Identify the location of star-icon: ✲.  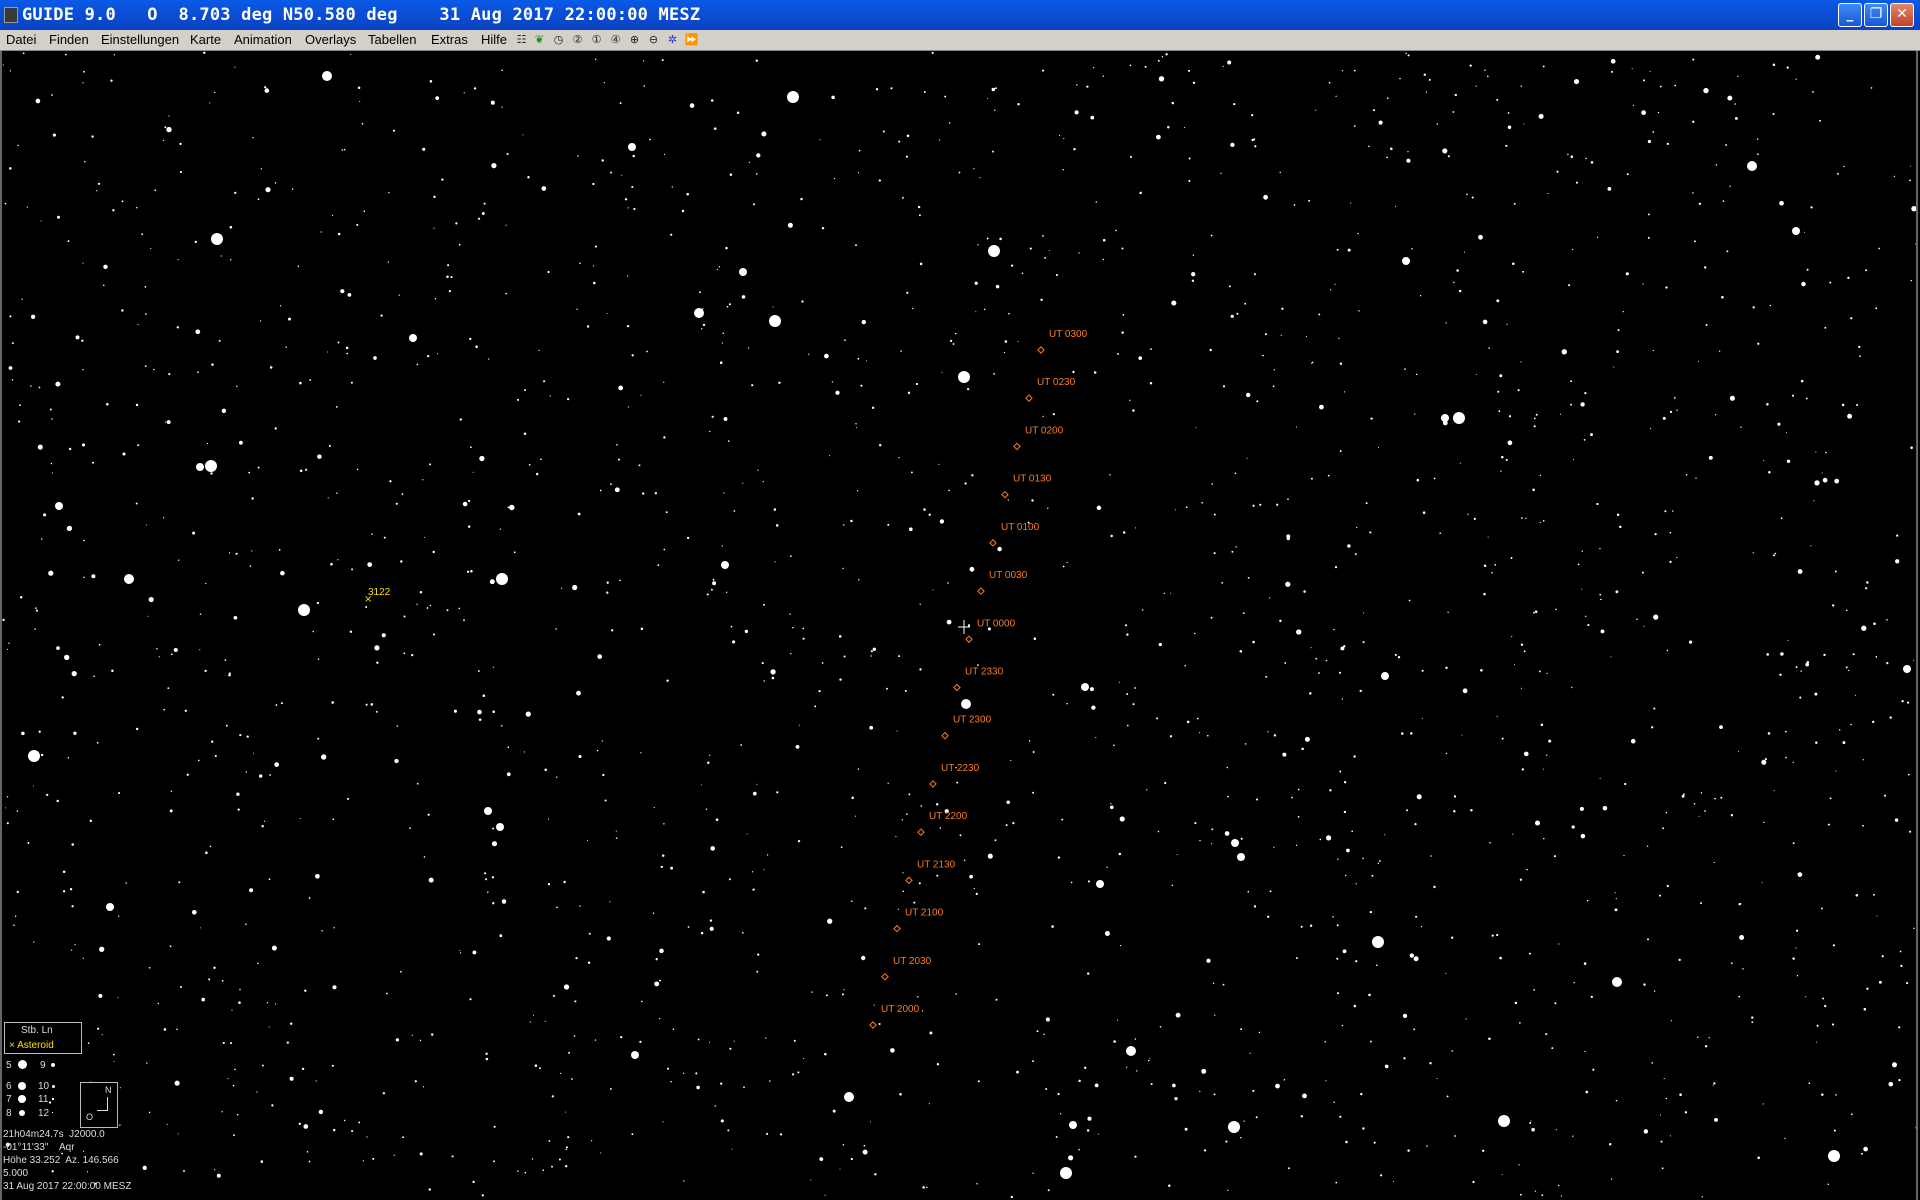
(672, 39).